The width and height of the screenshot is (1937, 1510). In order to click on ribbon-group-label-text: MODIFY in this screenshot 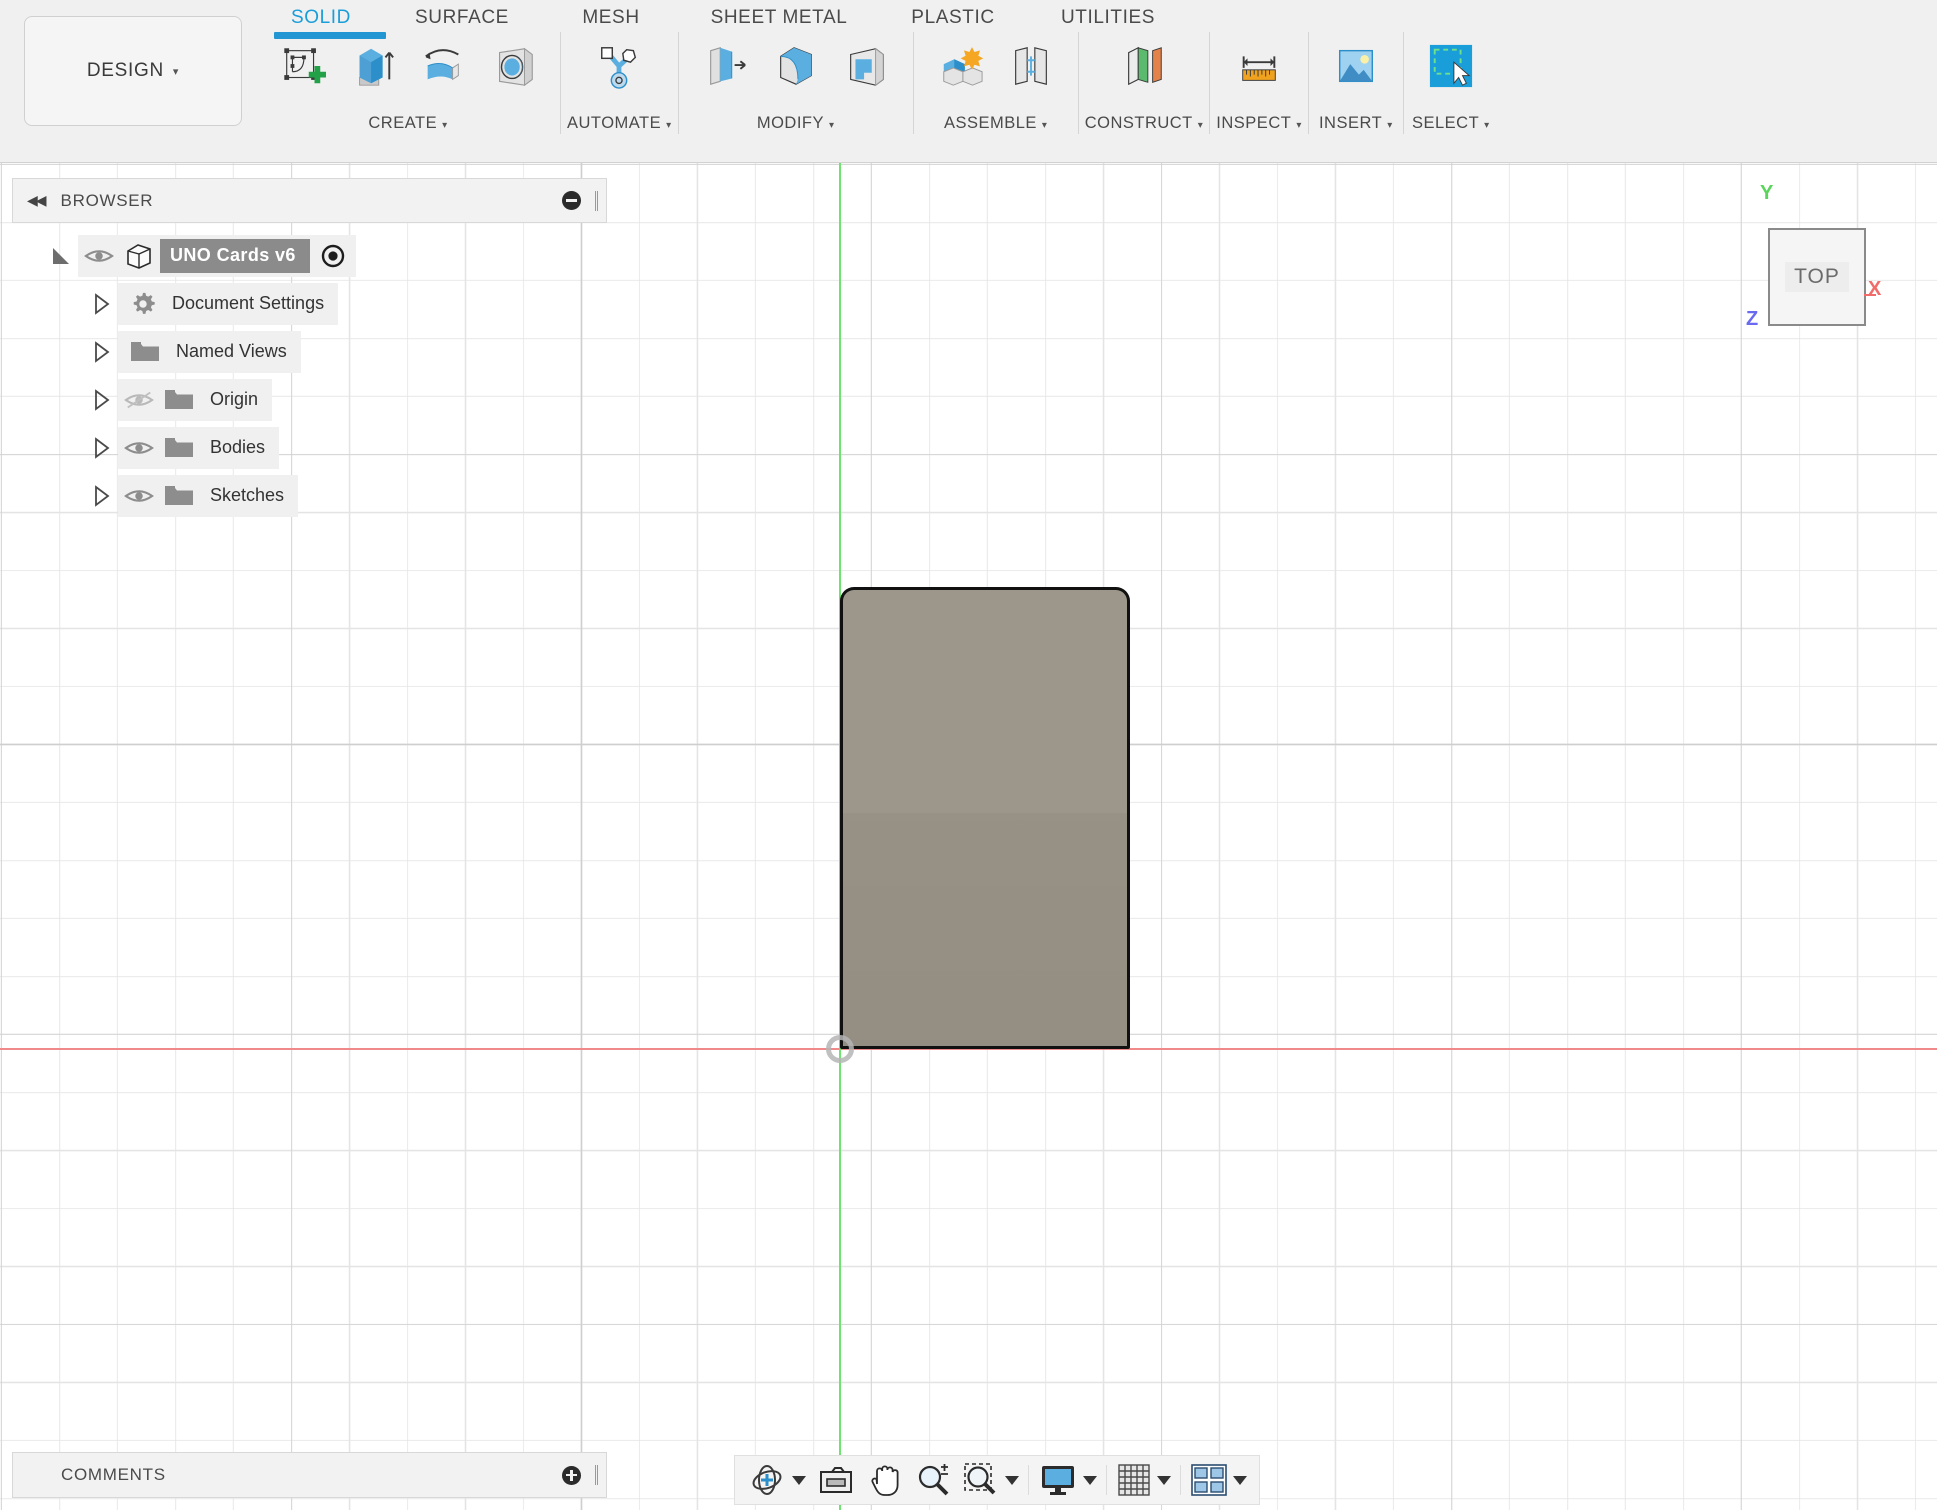, I will do `click(790, 123)`.